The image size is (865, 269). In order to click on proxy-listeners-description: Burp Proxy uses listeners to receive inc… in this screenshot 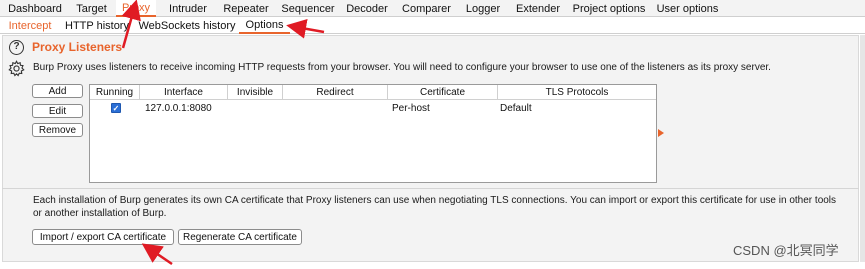, I will do `click(402, 67)`.